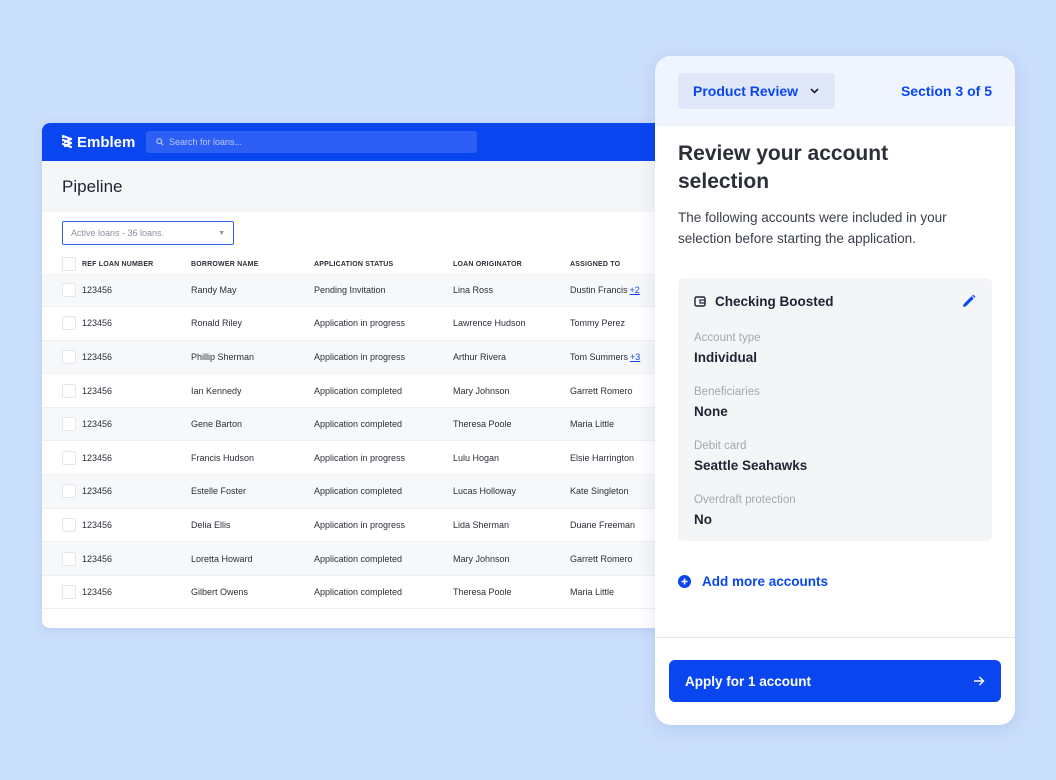  I want to click on edit-pencil-icon, so click(968, 301).